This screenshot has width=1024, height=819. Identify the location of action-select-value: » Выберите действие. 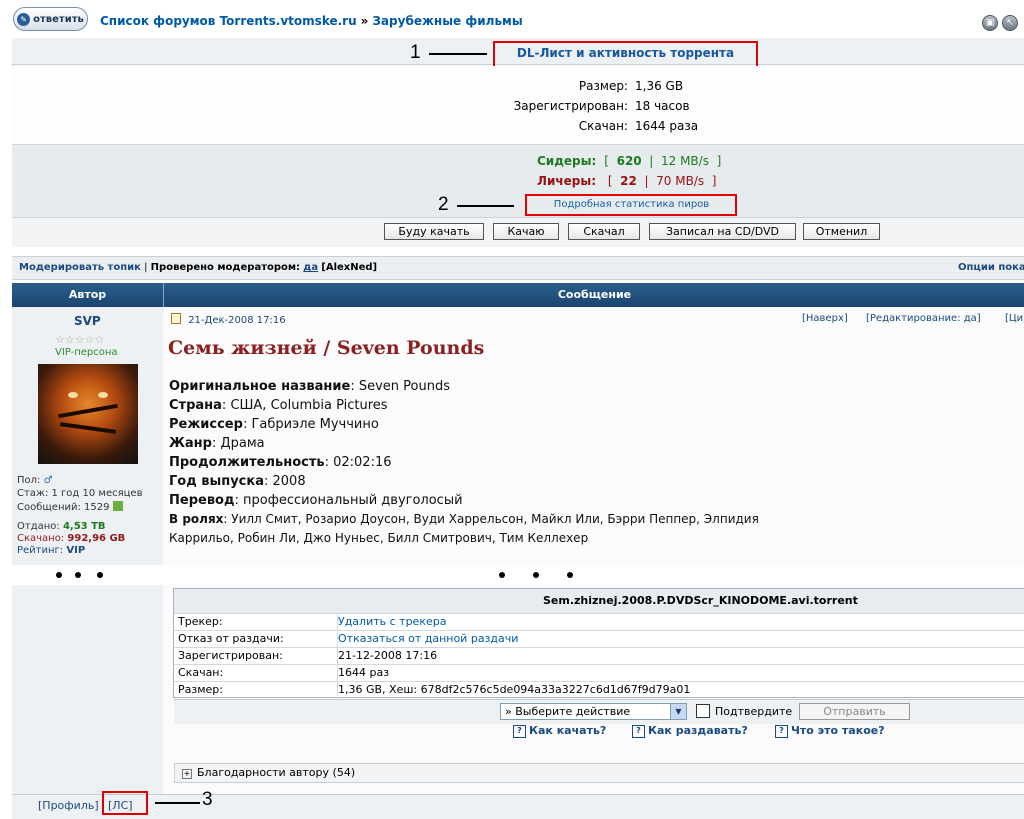
(568, 711).